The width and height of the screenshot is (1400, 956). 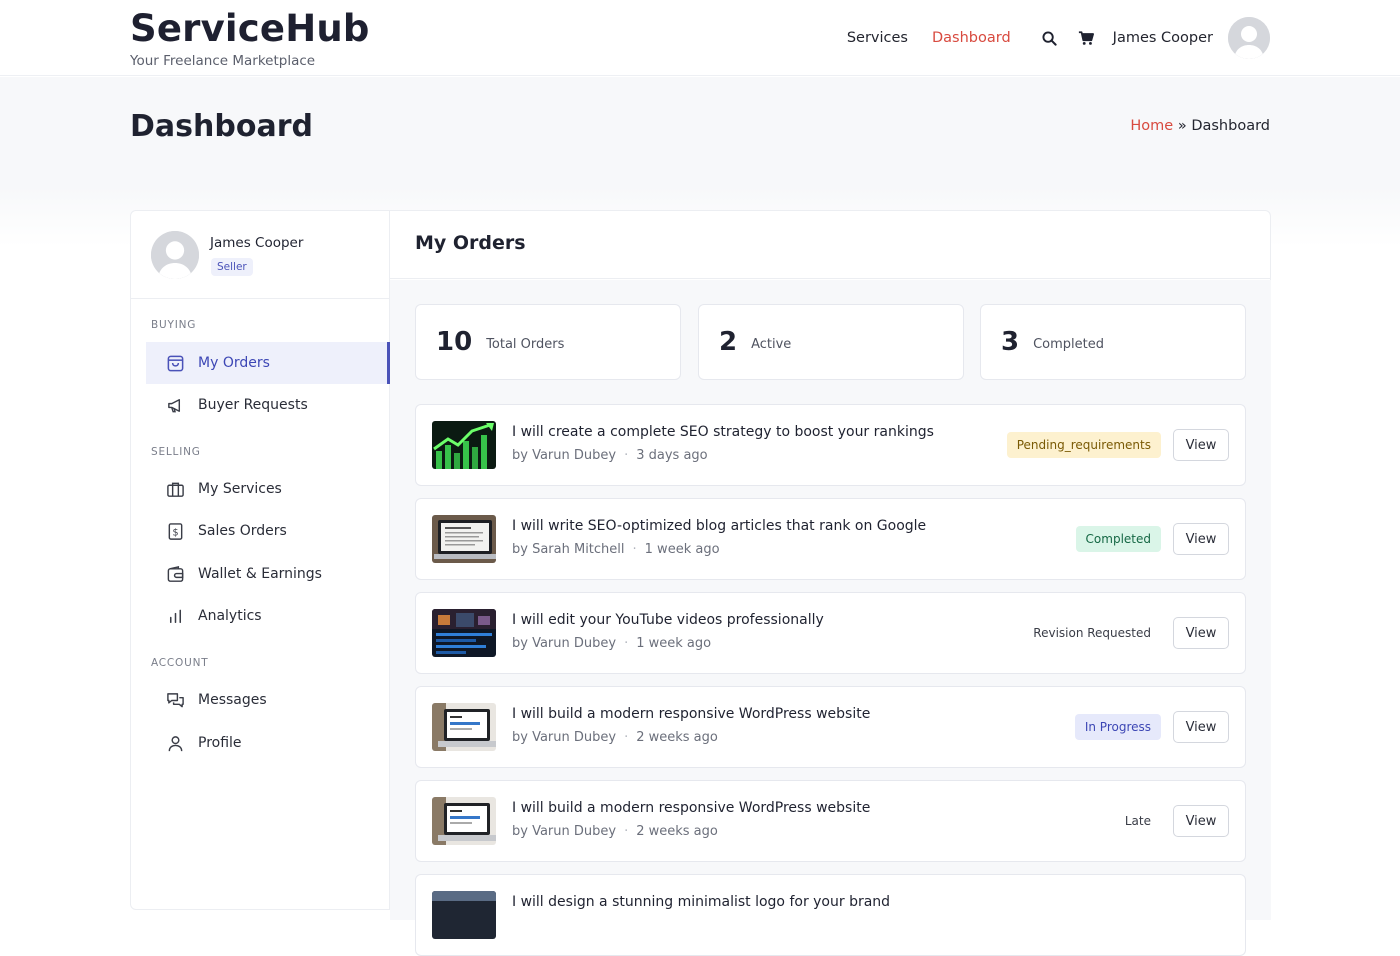 What do you see at coordinates (454, 342) in the screenshot?
I see `stat-value: 10` at bounding box center [454, 342].